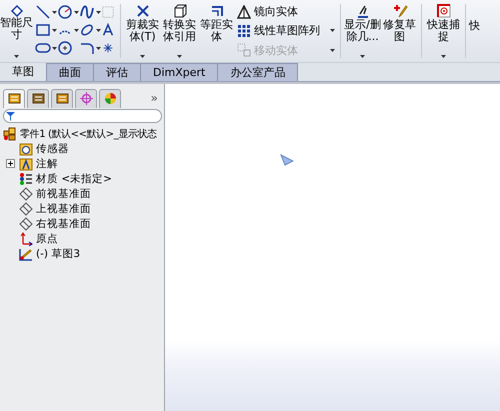 The image size is (500, 411). I want to click on view-orientation-icon, so click(287, 160).